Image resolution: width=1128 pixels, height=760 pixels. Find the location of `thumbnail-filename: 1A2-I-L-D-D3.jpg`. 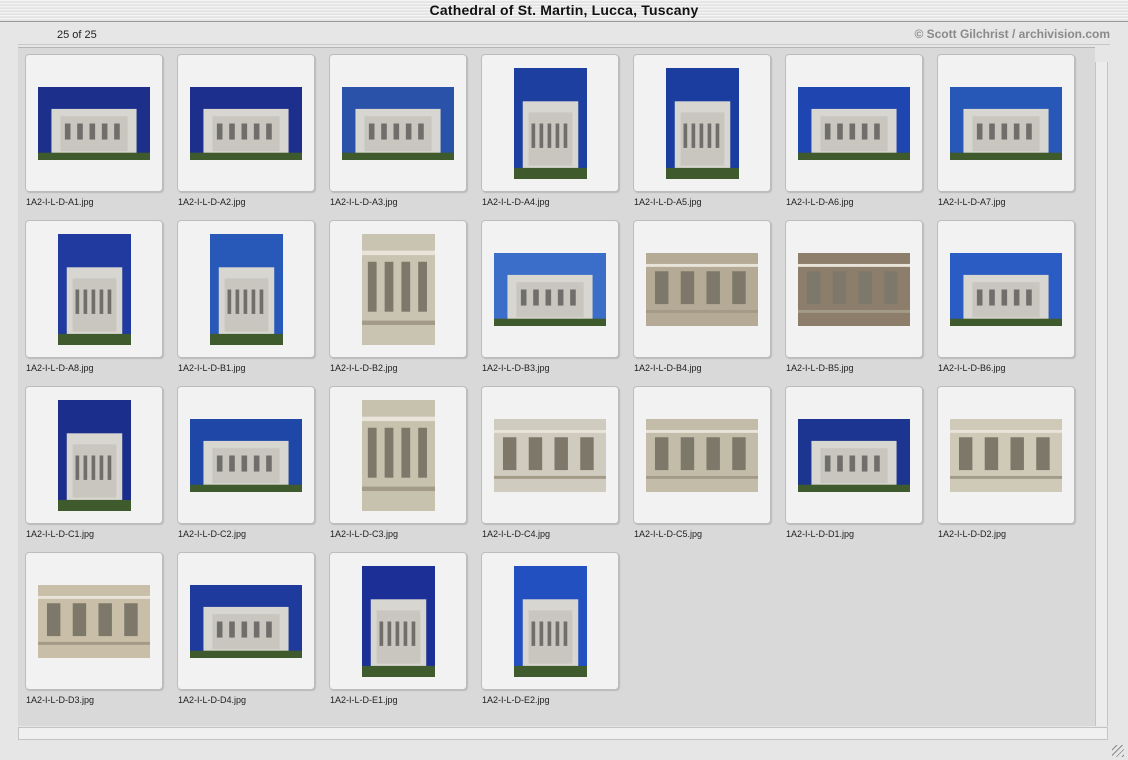

thumbnail-filename: 1A2-I-L-D-D3.jpg is located at coordinates (60, 700).